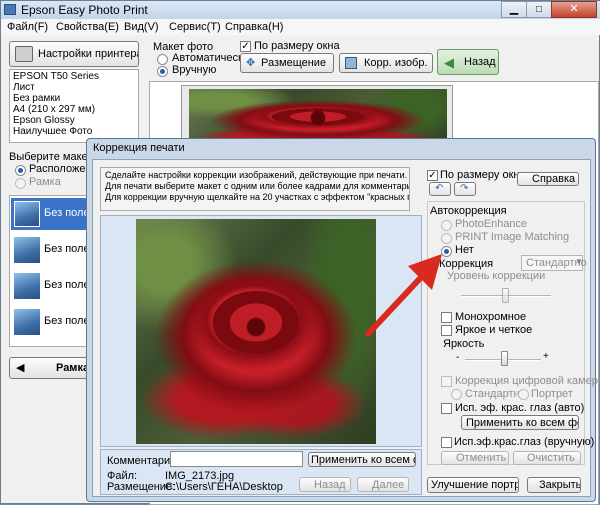  I want to click on dialog-close-label: Закрыть, so click(560, 485).